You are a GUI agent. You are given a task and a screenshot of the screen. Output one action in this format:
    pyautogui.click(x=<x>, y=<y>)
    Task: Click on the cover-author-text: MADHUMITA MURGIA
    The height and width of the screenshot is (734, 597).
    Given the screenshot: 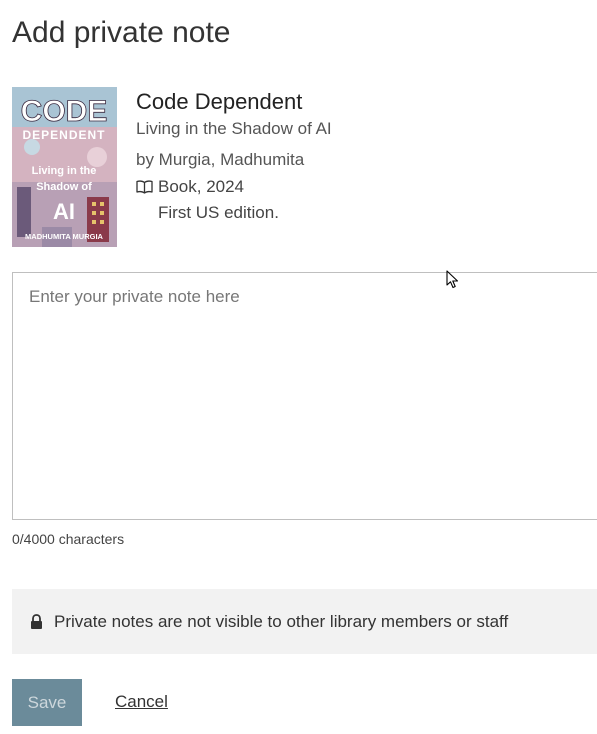 What is the action you would take?
    pyautogui.click(x=64, y=236)
    